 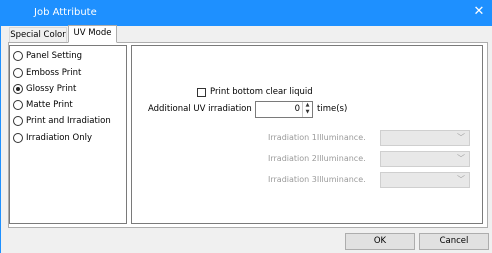 I want to click on uv-unit-label: time(s), so click(x=332, y=109).